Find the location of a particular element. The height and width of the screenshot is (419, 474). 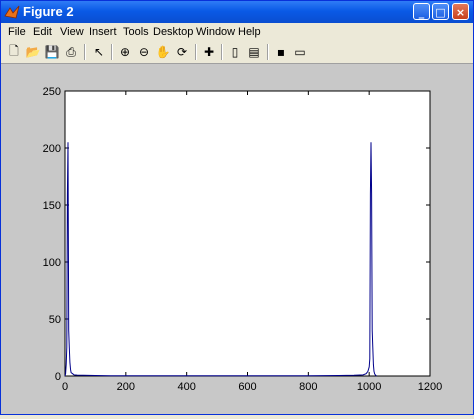

x-tick-label: 0 is located at coordinates (65, 387).